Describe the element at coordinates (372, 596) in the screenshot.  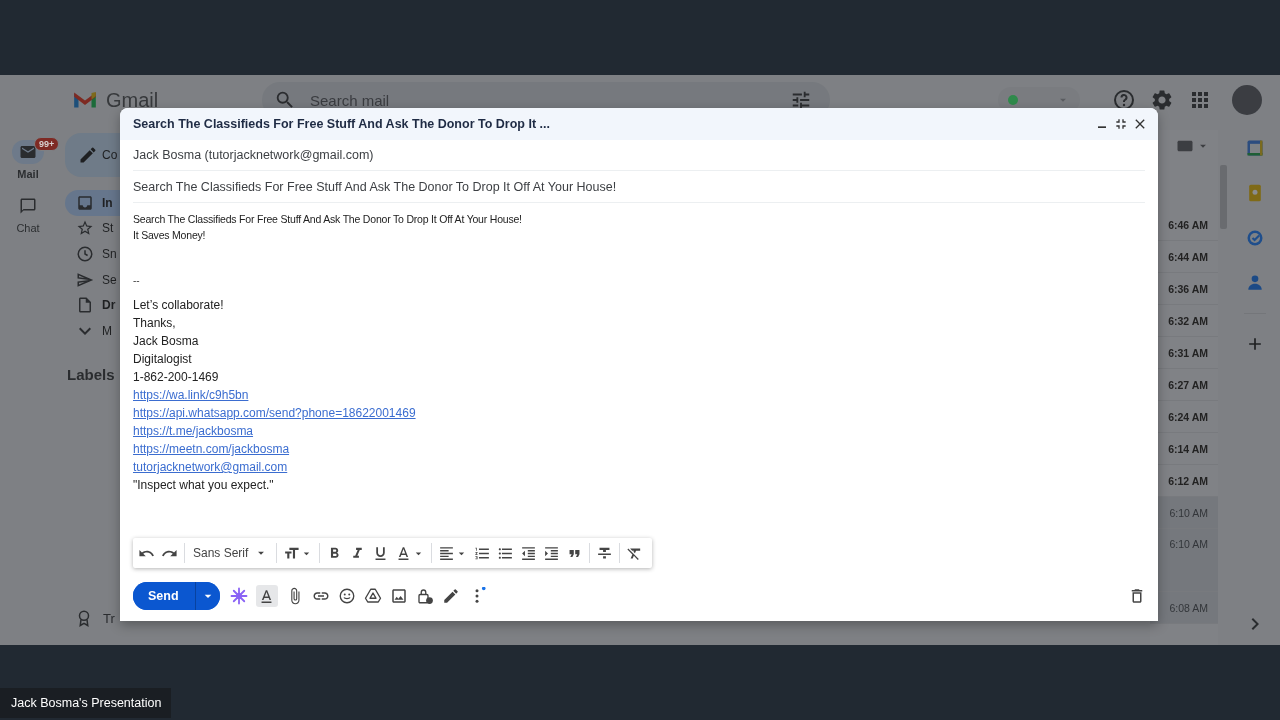
I see `triangle-icon` at that location.